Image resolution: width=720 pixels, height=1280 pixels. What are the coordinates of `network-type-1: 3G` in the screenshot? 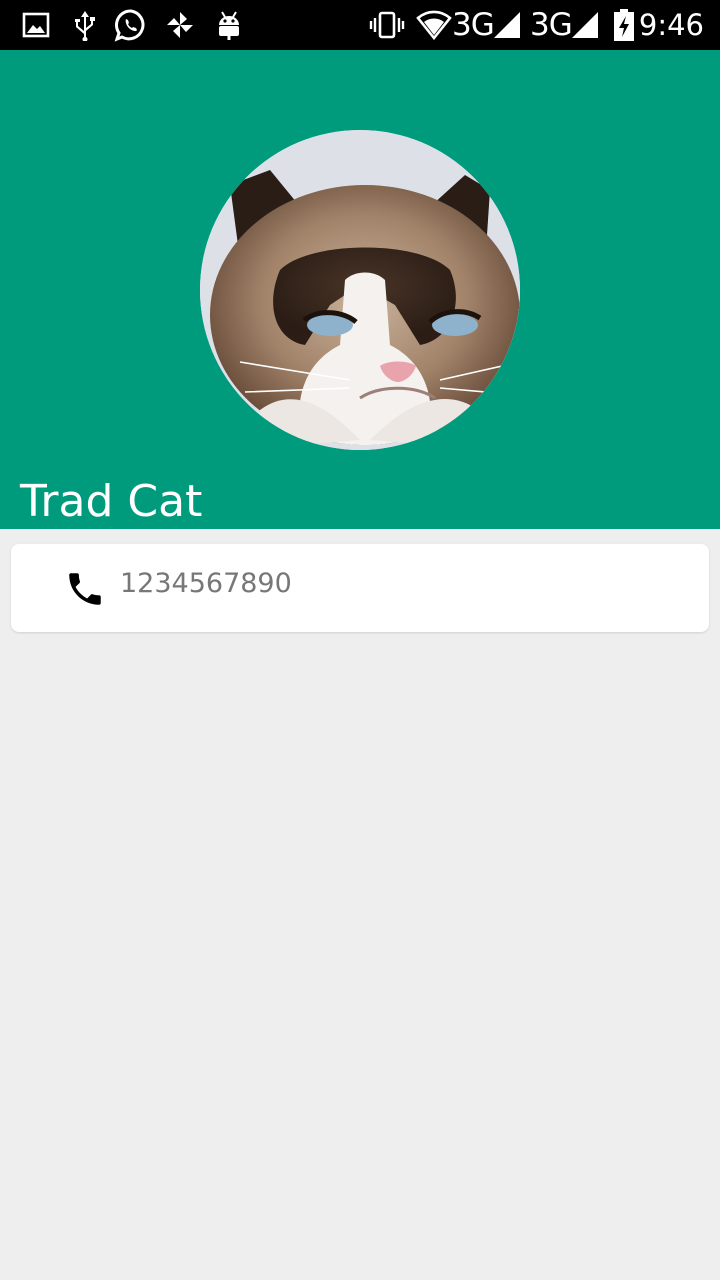 It's located at (473, 25).